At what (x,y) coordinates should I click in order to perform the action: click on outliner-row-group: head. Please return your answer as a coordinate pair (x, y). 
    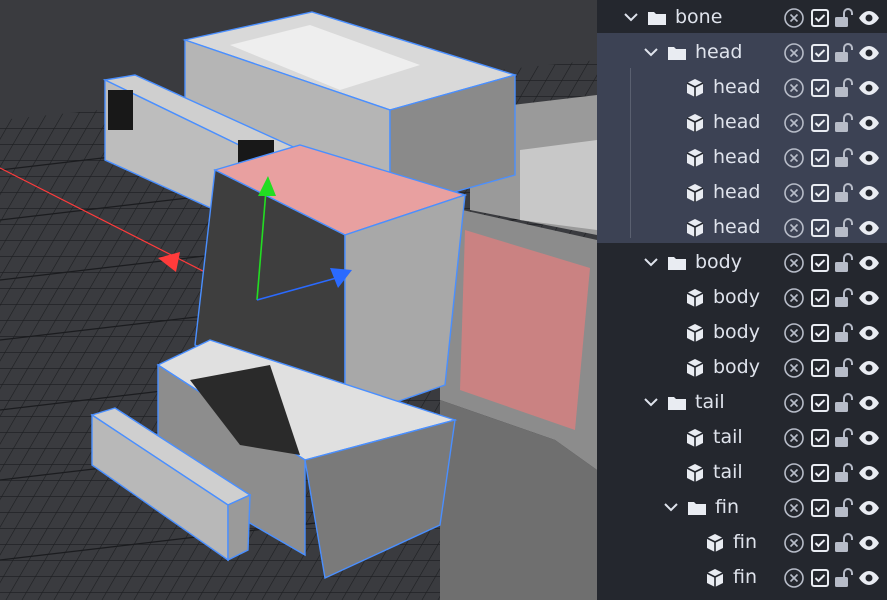
    Looking at the image, I should click on (742, 52).